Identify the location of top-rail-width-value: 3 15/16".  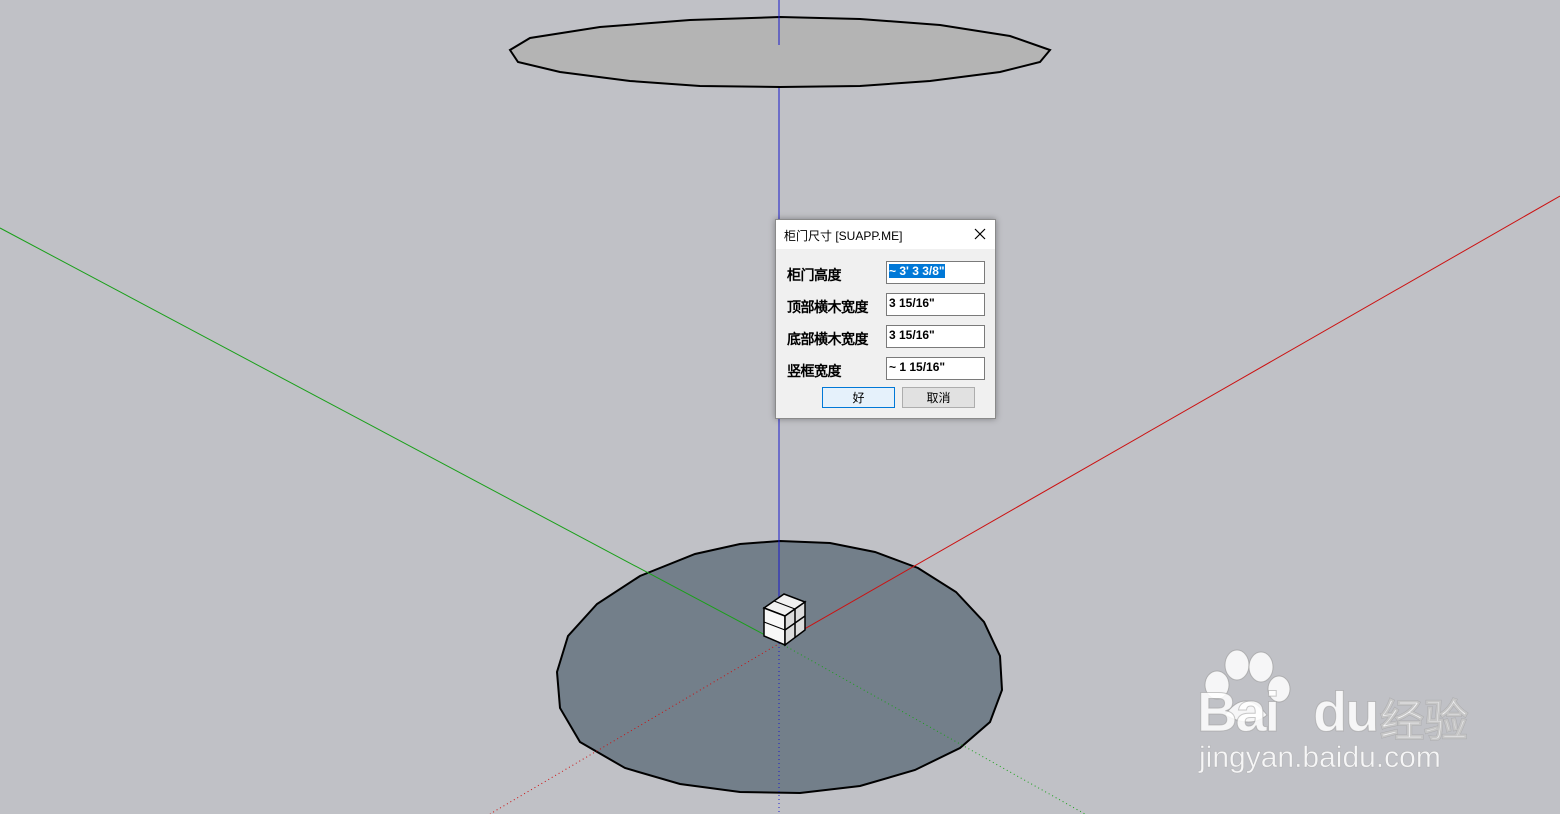
(912, 303).